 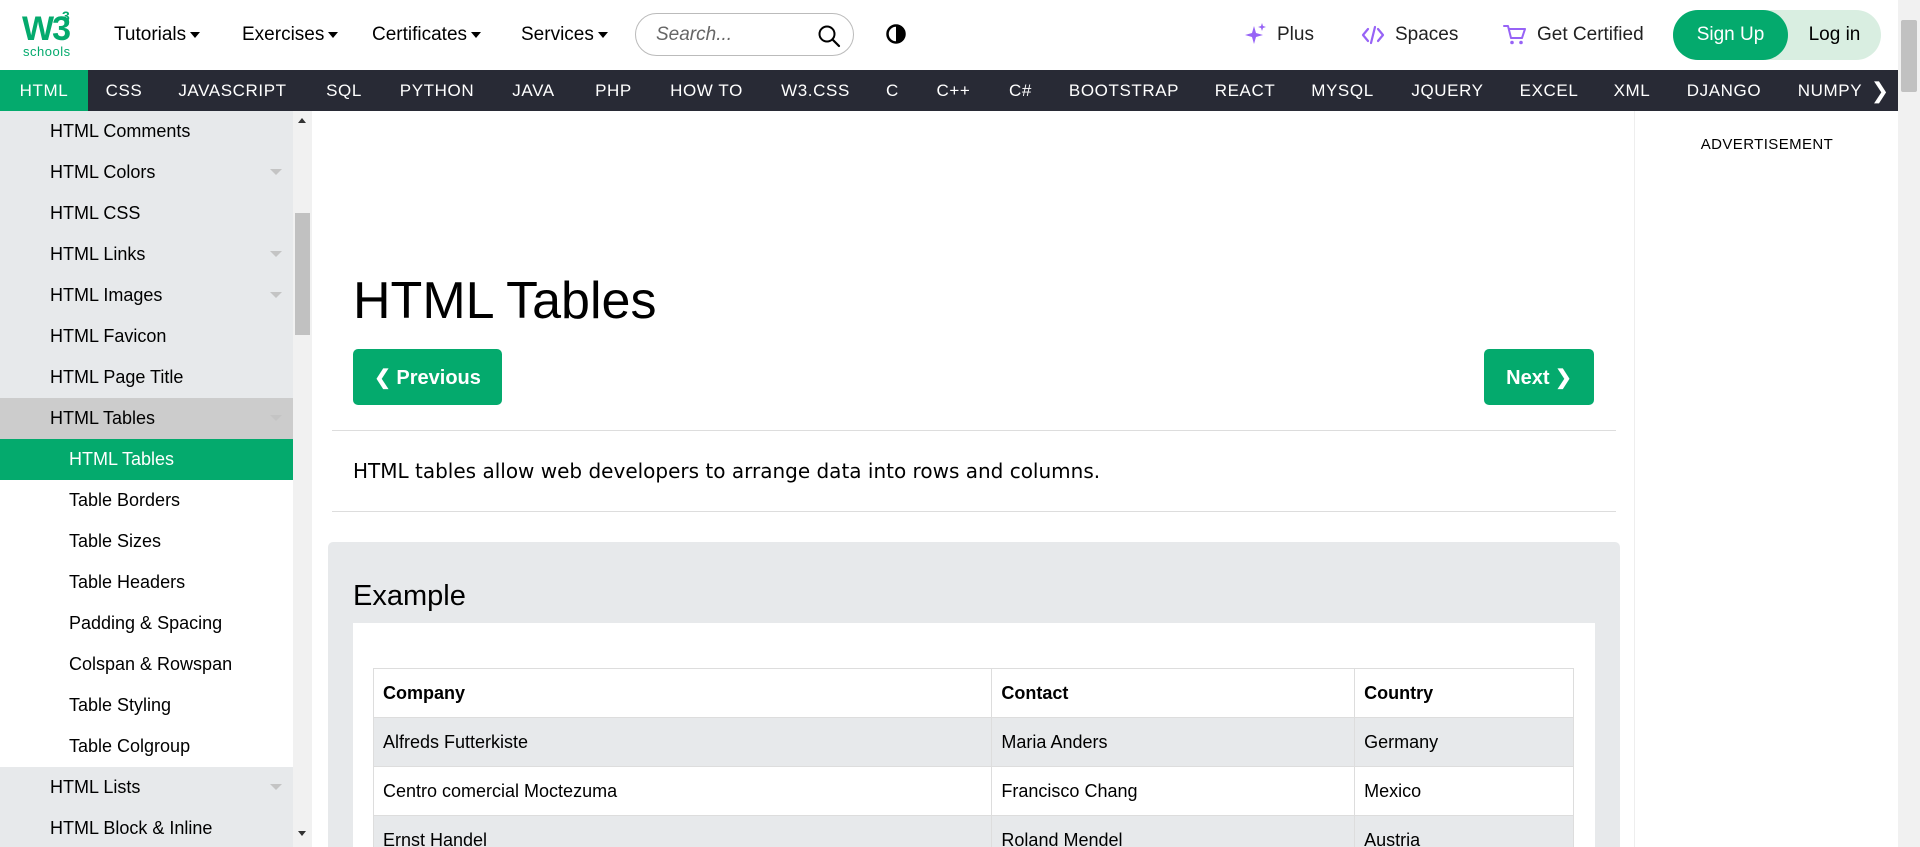 I want to click on sidebar-item-label: HTML Page Title, so click(x=117, y=377).